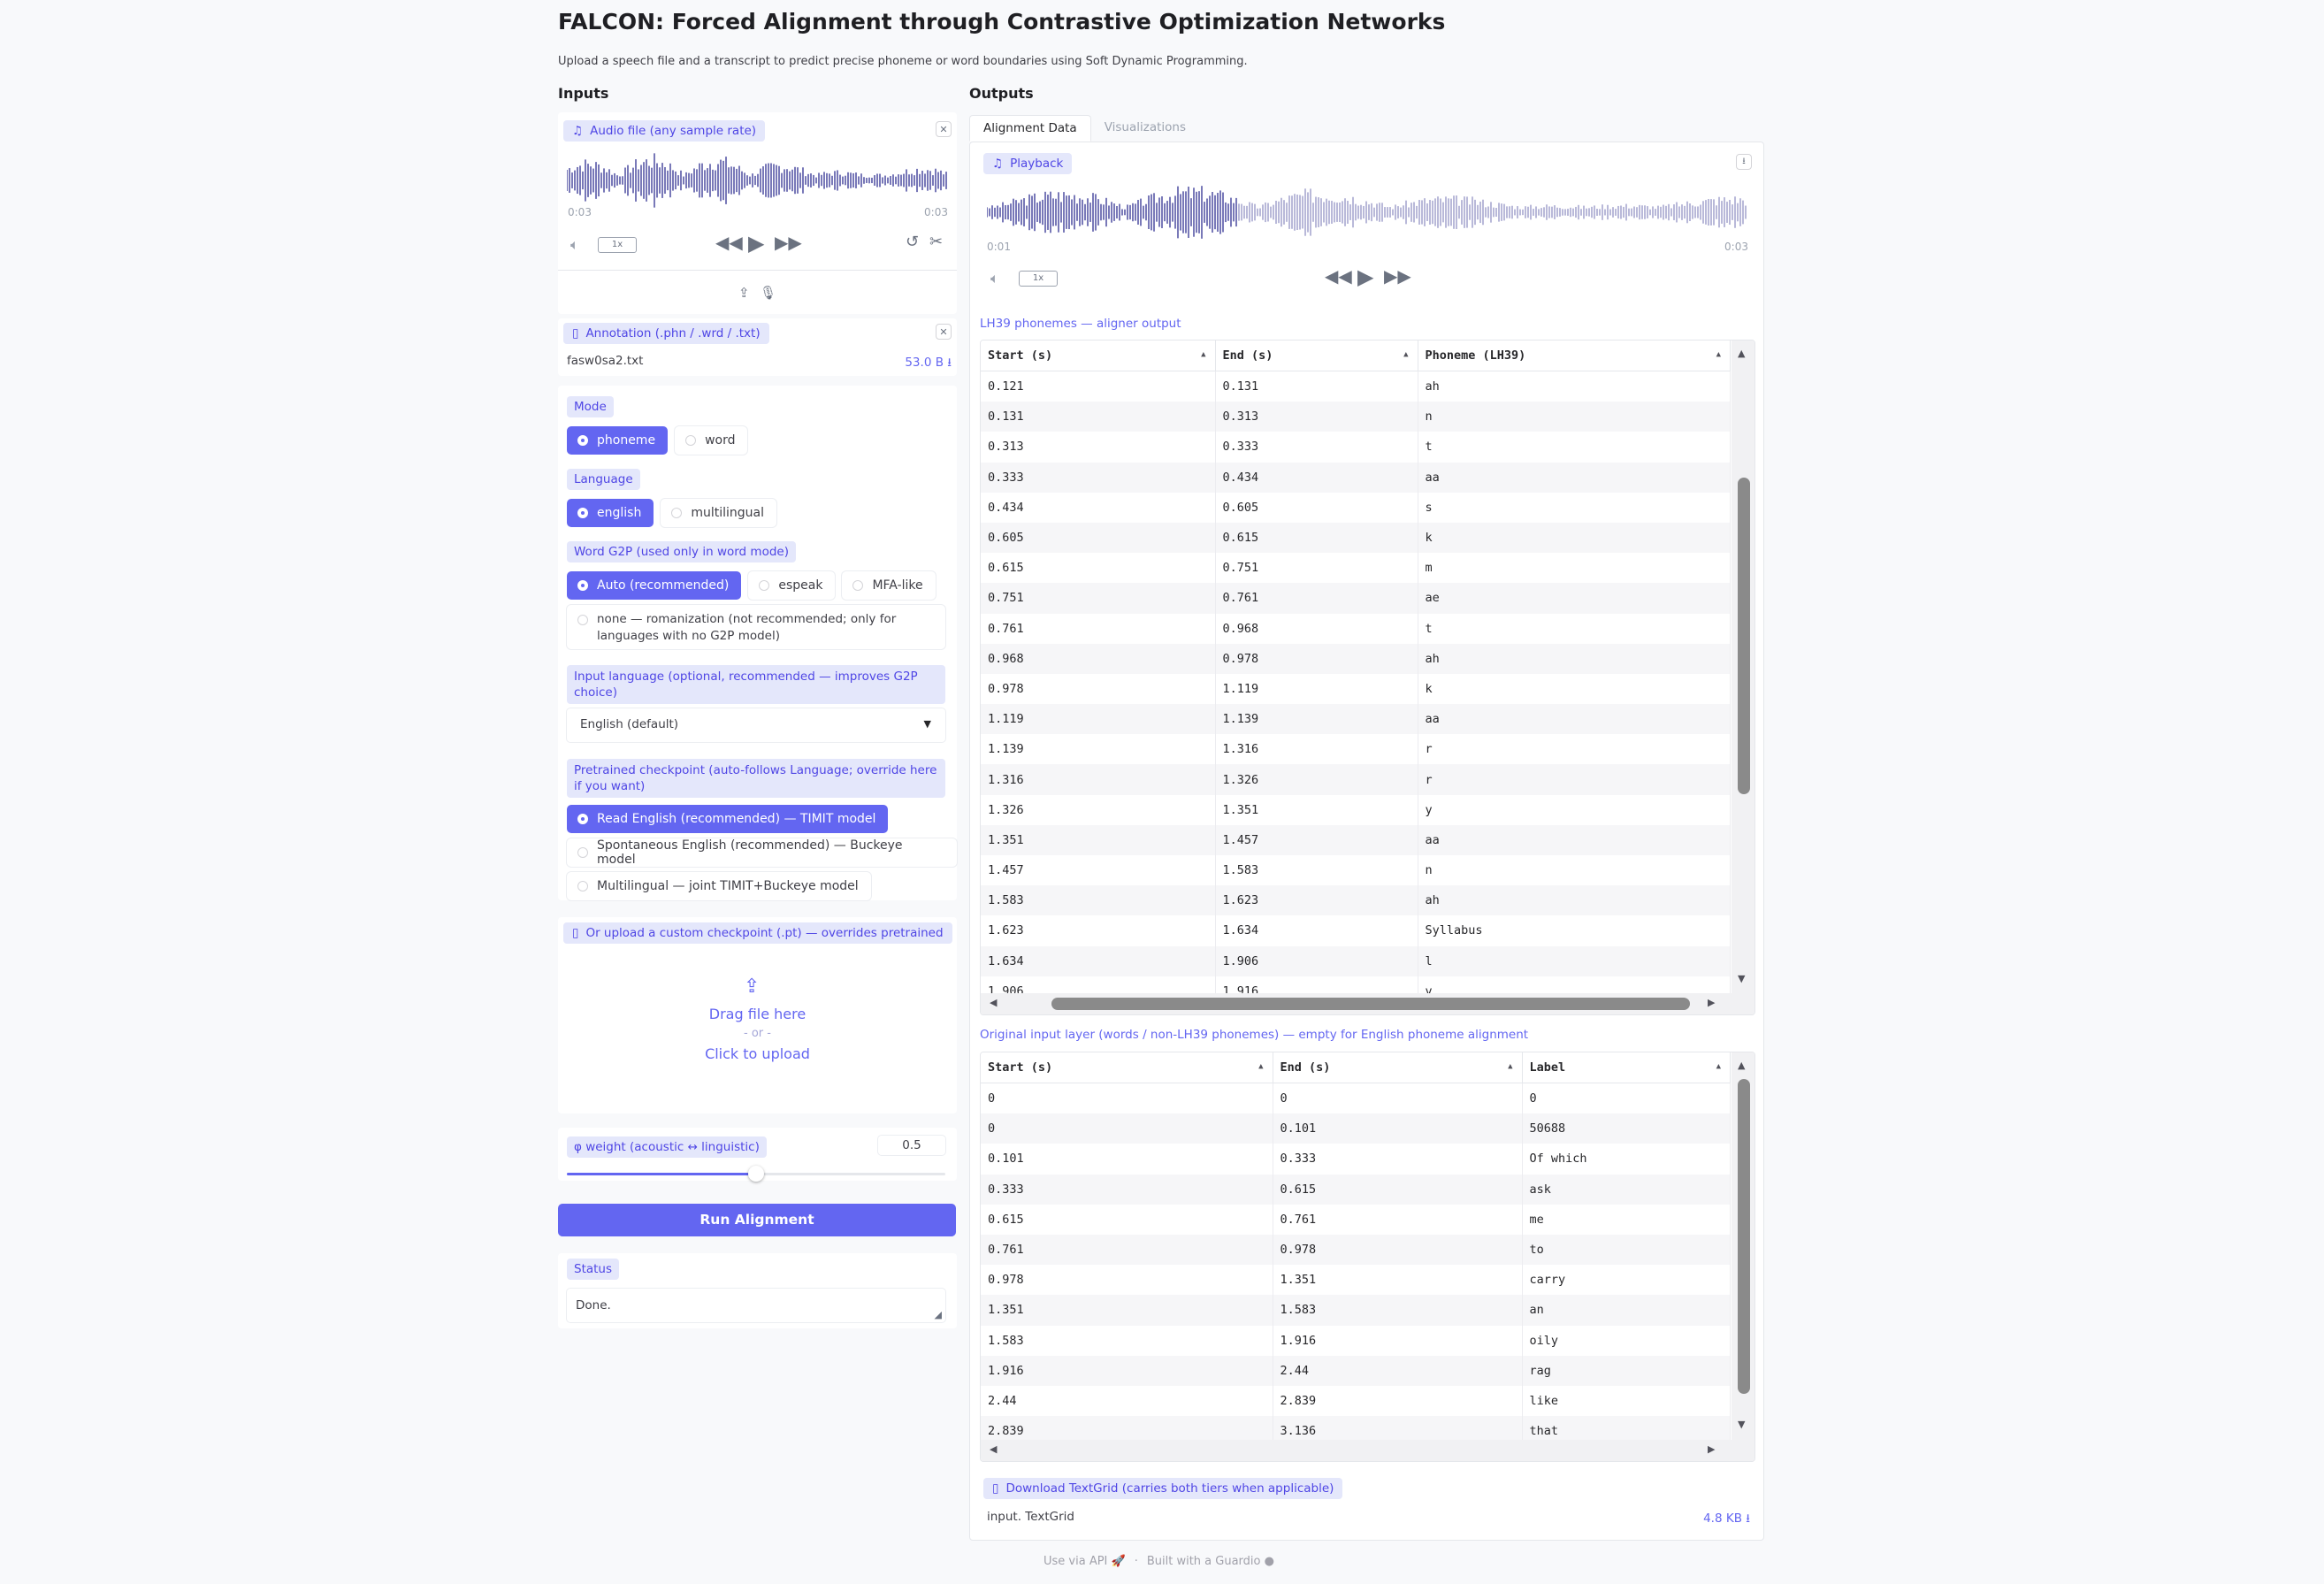  Describe the element at coordinates (1398, 1128) in the screenshot. I see `cell-end: 0.101` at that location.